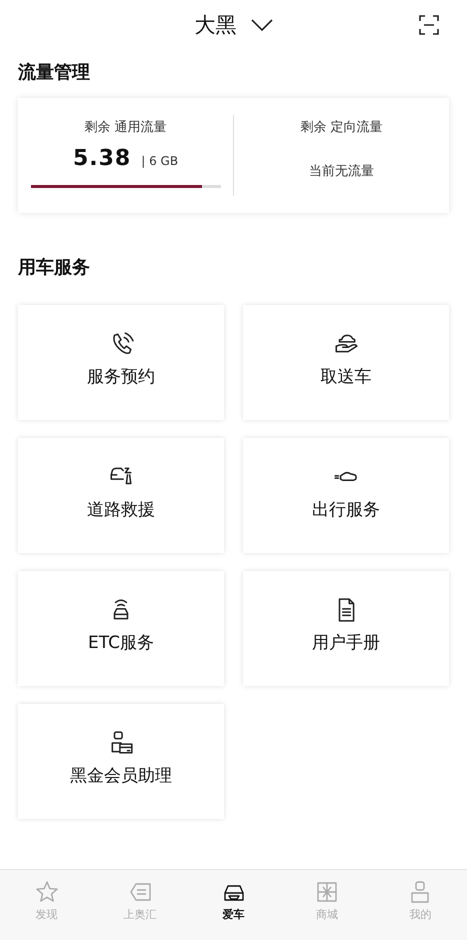 The width and height of the screenshot is (467, 940). I want to click on service-tile: ETC服务, so click(121, 628).